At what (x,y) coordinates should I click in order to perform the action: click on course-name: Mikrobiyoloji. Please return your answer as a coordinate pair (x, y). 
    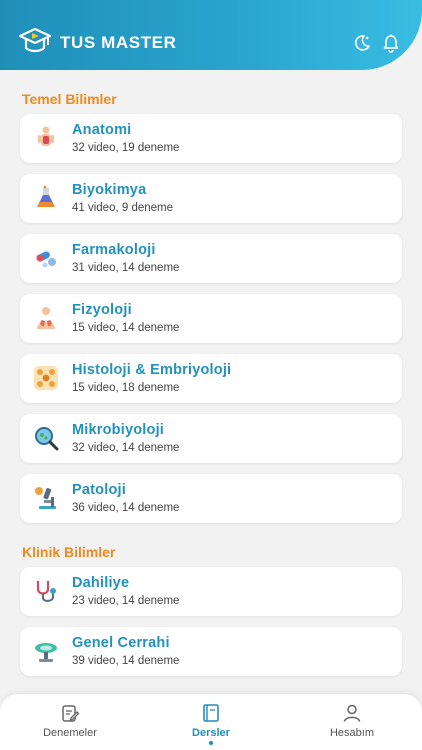
    Looking at the image, I should click on (118, 430).